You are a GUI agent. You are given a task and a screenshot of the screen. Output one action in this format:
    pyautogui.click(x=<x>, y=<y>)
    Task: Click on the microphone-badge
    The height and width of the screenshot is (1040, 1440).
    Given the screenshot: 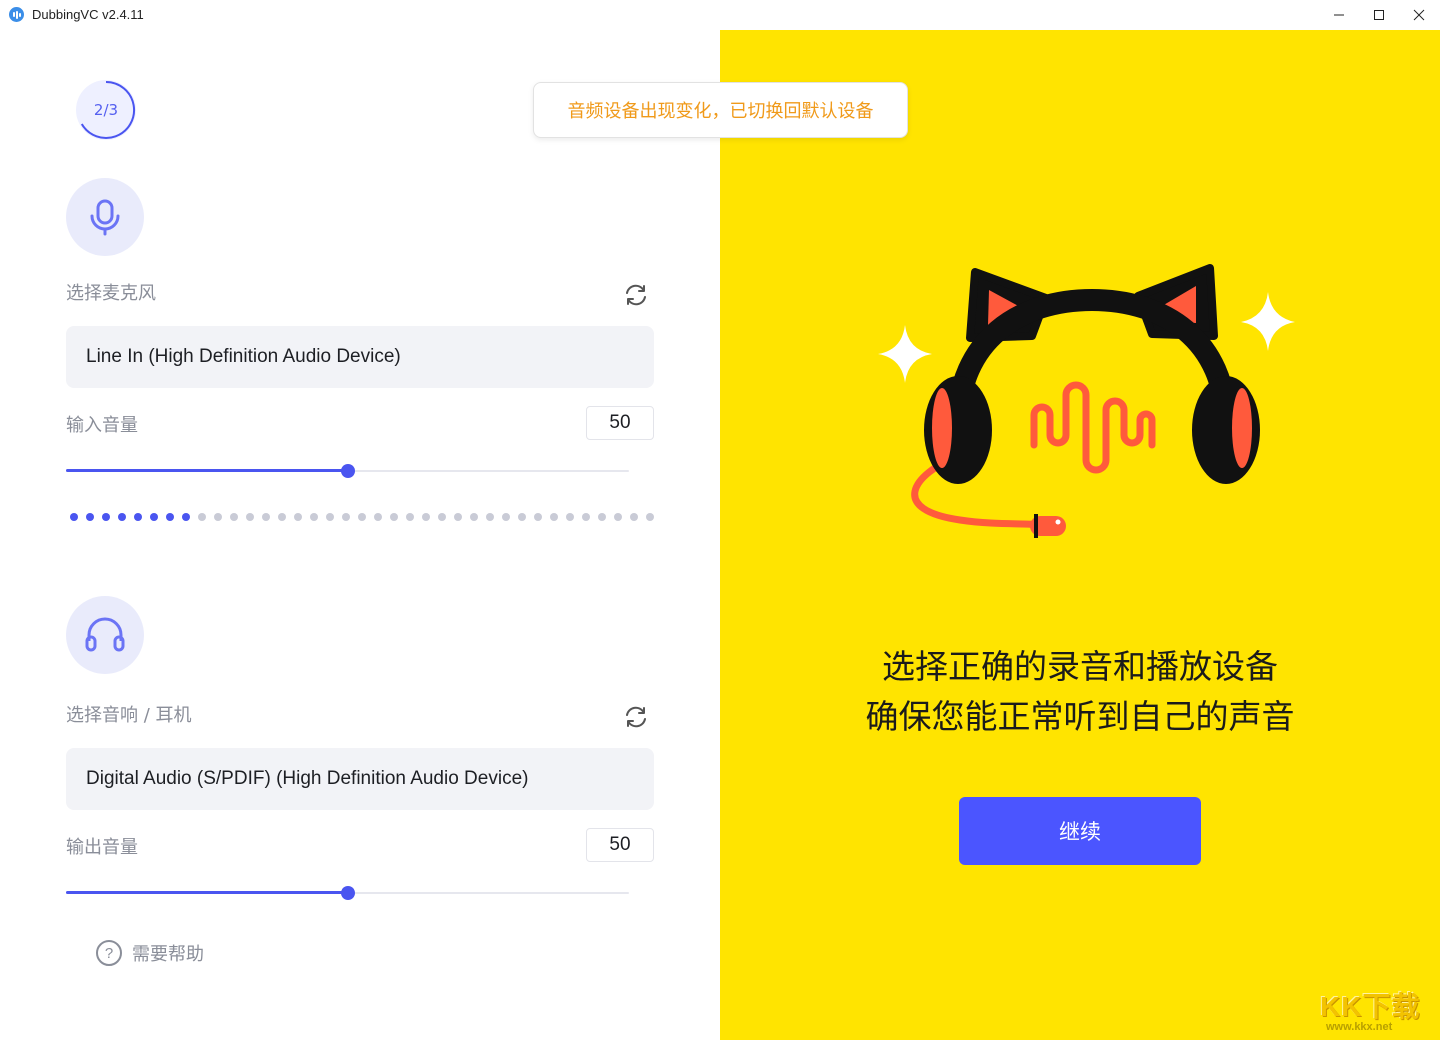 What is the action you would take?
    pyautogui.click(x=105, y=217)
    